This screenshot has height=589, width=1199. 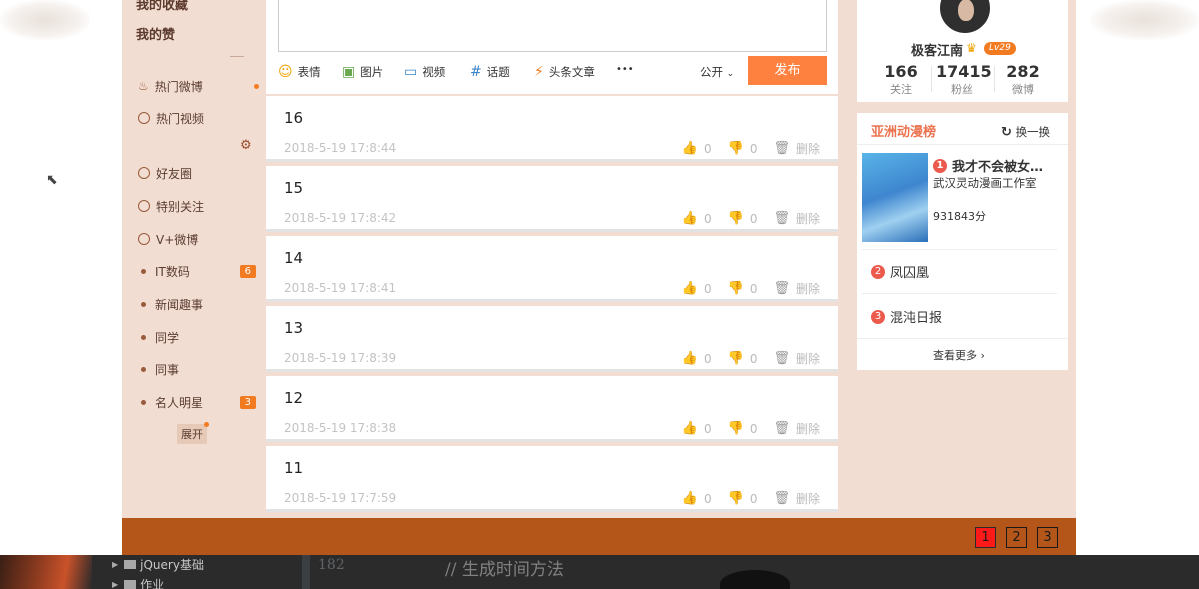 I want to click on nav-favorites: 我的收藏, so click(x=162, y=6).